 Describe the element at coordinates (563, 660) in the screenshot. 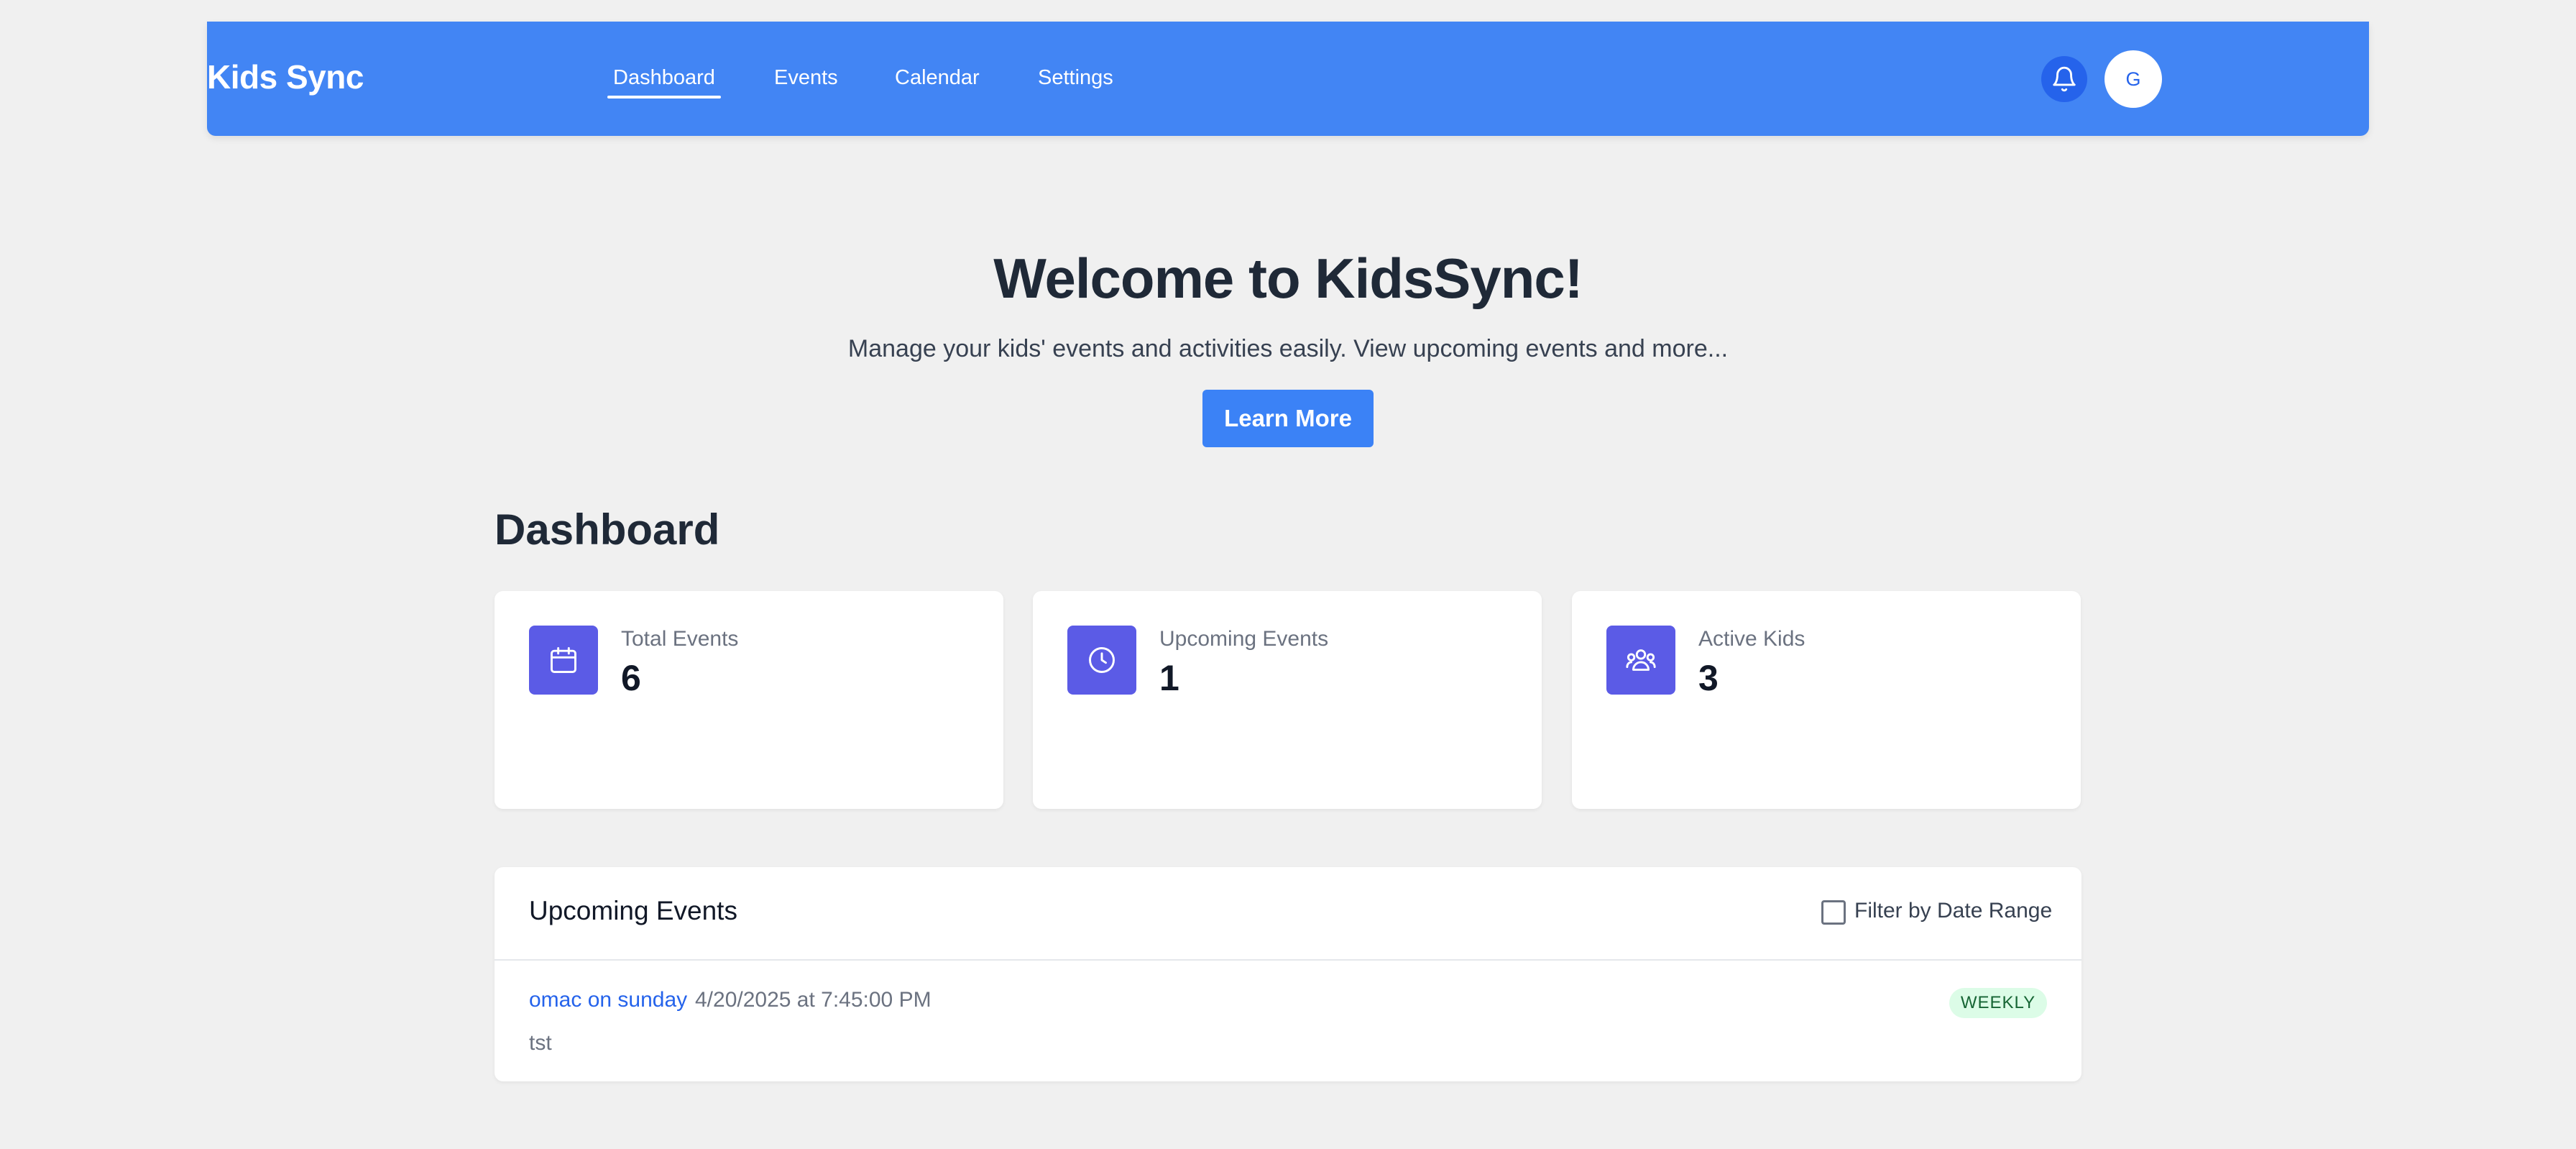

I see `calendar-icon` at that location.